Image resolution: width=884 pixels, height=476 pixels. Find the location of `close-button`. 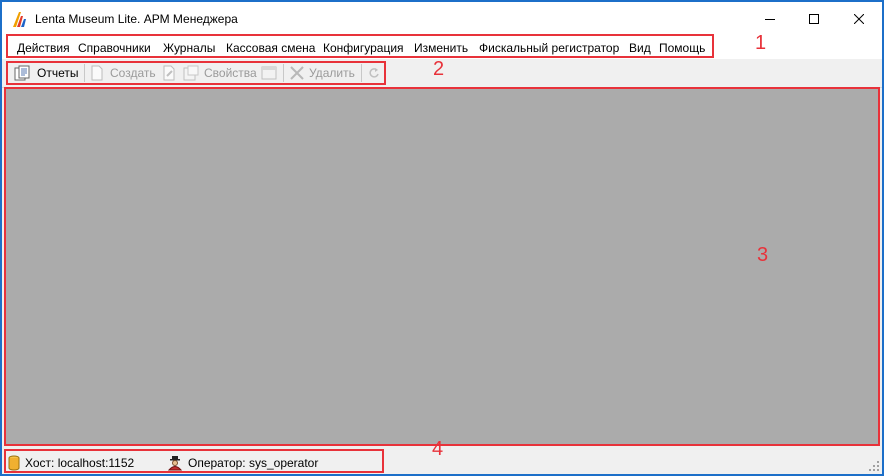

close-button is located at coordinates (859, 18).